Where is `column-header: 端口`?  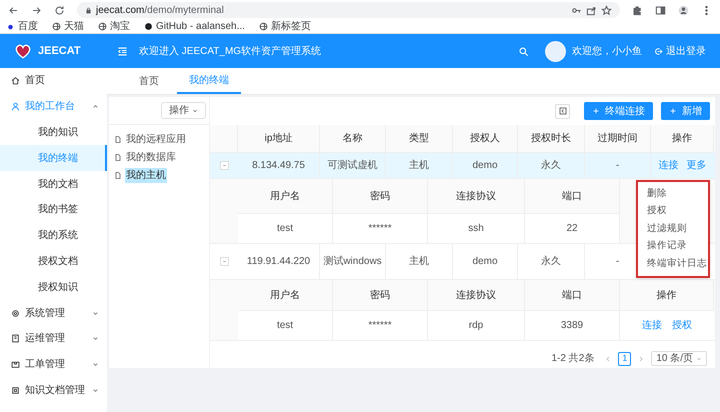 column-header: 端口 is located at coordinates (572, 295).